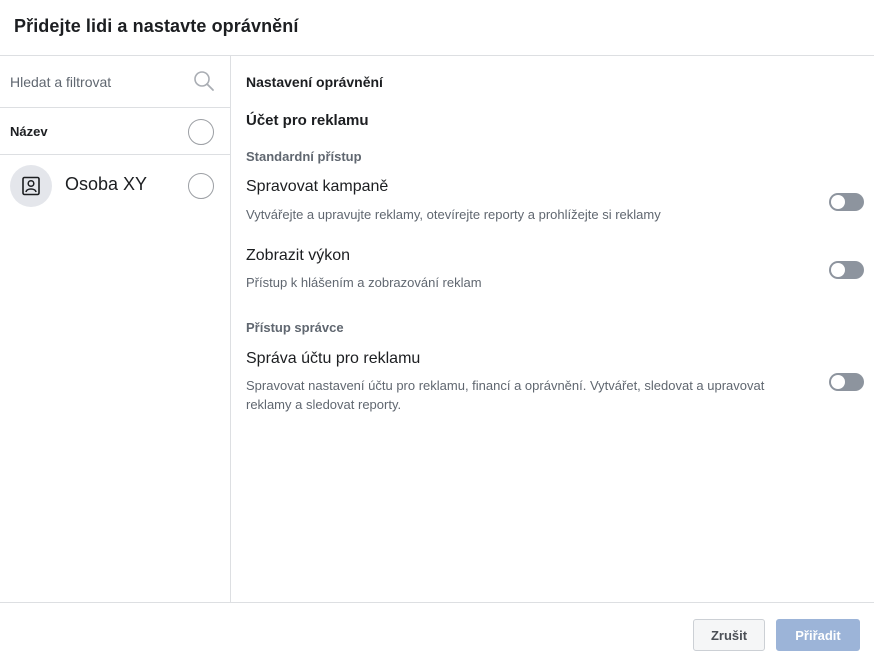 The width and height of the screenshot is (874, 660). Describe the element at coordinates (307, 120) in the screenshot. I see `ad-account-title: Účet pro reklamu` at that location.